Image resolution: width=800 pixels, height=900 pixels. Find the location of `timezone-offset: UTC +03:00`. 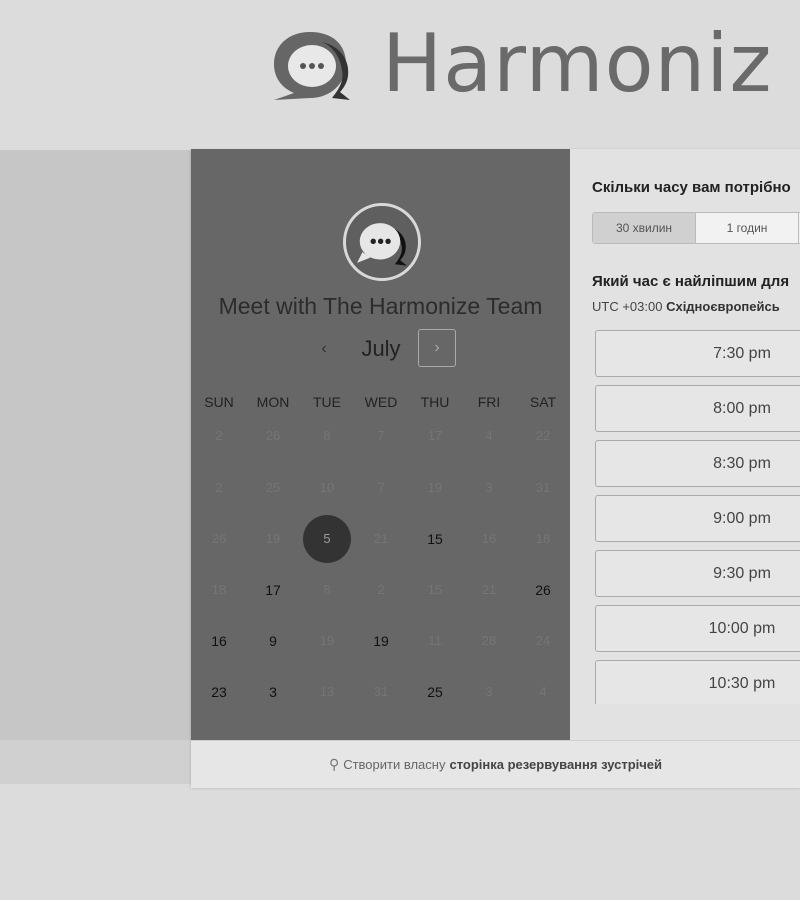

timezone-offset: UTC +03:00 is located at coordinates (627, 306).